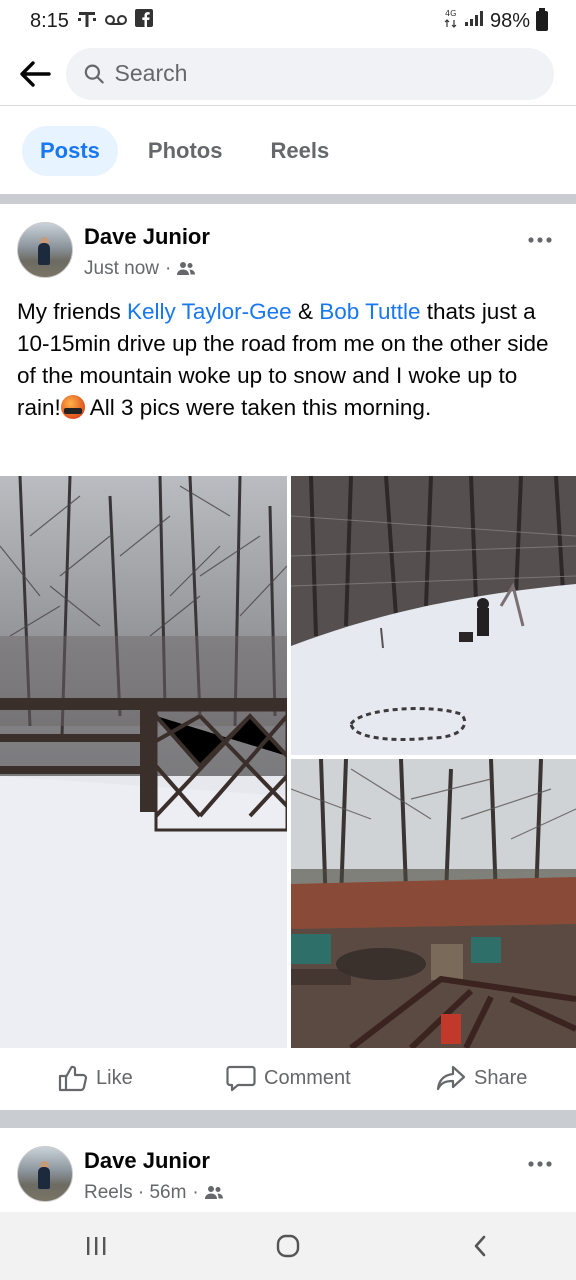 Image resolution: width=576 pixels, height=1280 pixels. Describe the element at coordinates (369, 311) in the screenshot. I see `mention-bob-tuttle: Bob Tuttle` at that location.